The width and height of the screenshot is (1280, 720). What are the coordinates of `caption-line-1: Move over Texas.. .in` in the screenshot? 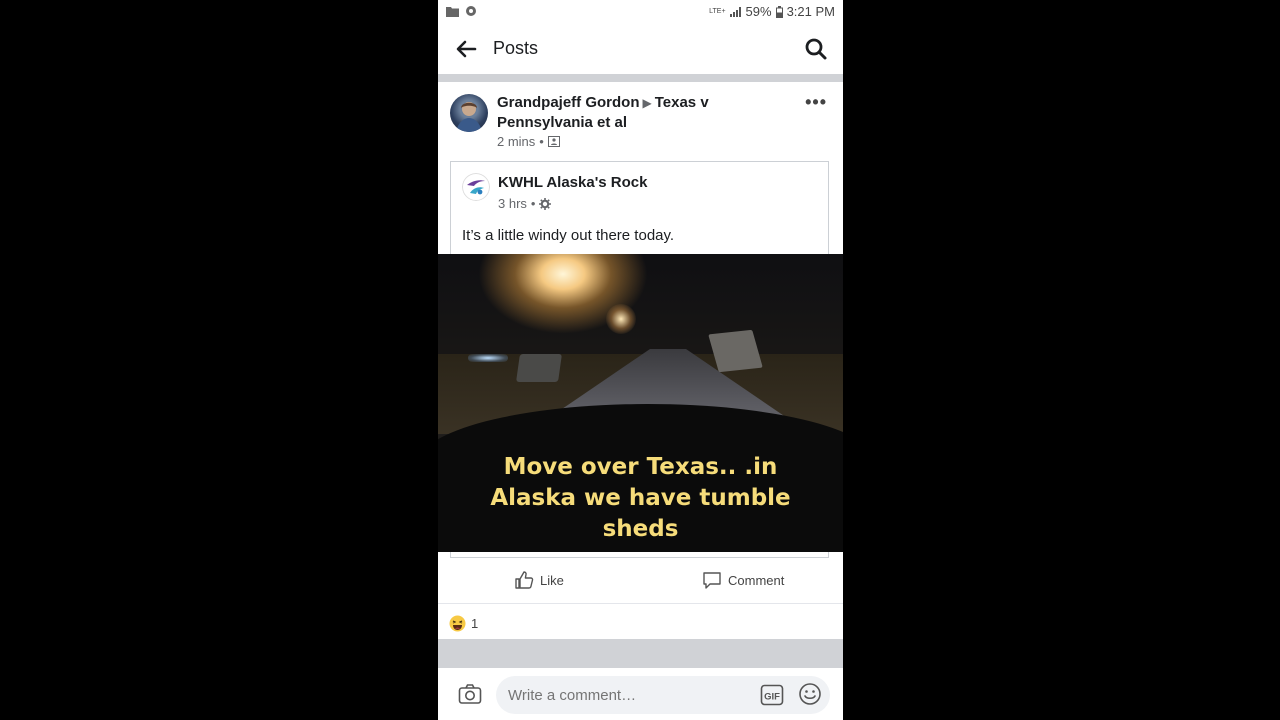 It's located at (640, 467).